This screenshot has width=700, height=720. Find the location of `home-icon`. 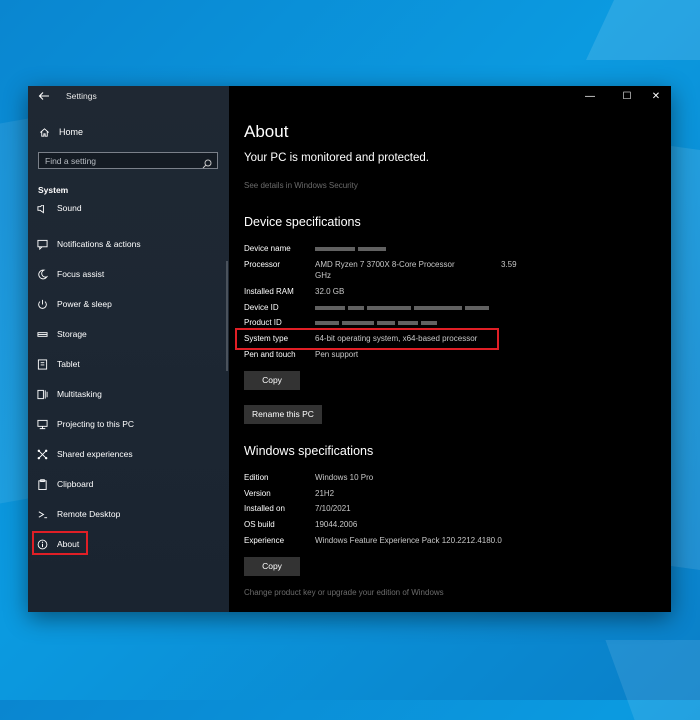

home-icon is located at coordinates (44, 132).